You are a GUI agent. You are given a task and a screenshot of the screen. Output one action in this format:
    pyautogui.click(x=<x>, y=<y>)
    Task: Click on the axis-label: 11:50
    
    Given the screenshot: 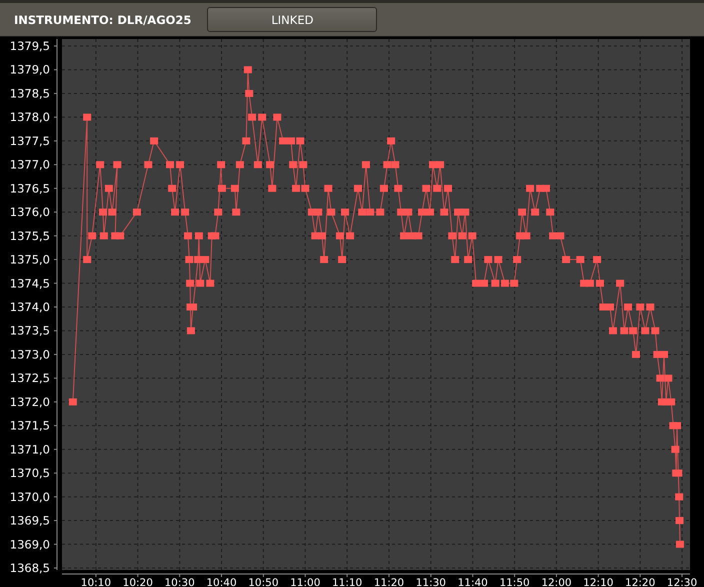 What is the action you would take?
    pyautogui.click(x=514, y=582)
    